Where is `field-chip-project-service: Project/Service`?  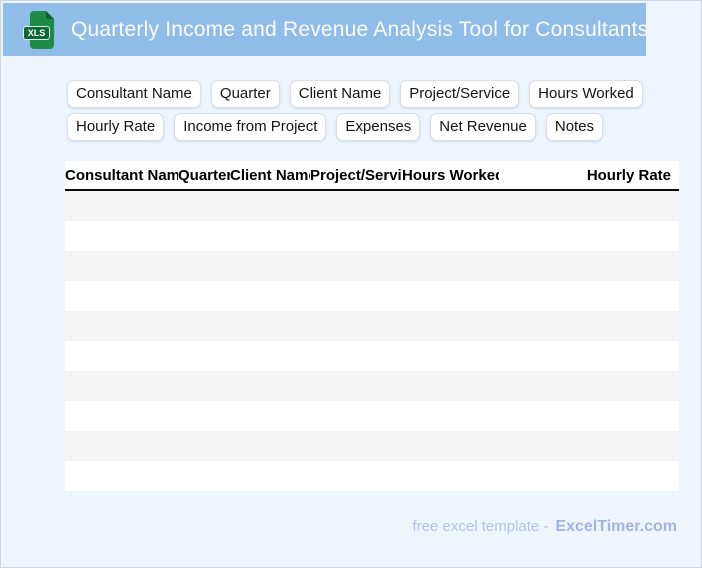 field-chip-project-service: Project/Service is located at coordinates (460, 94).